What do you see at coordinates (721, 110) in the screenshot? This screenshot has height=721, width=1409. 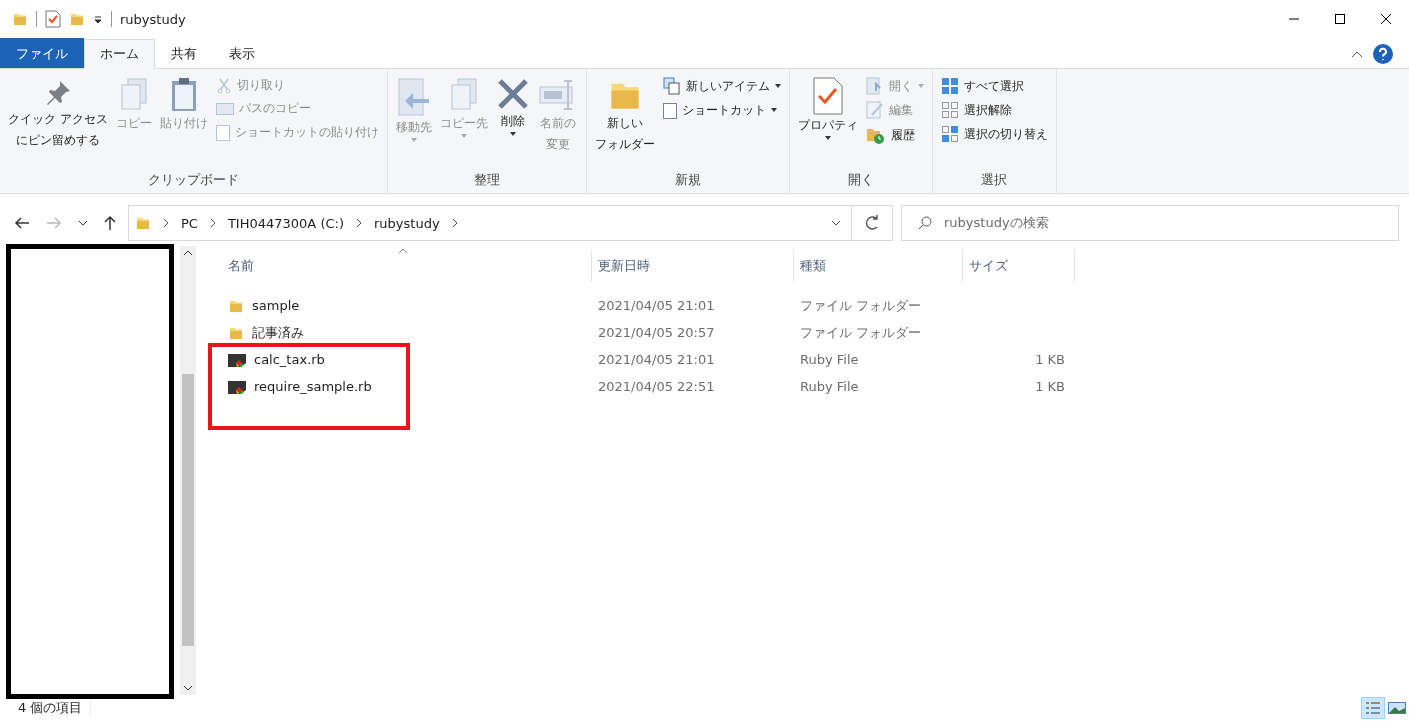 I see `ribbon-button: ショートカット` at bounding box center [721, 110].